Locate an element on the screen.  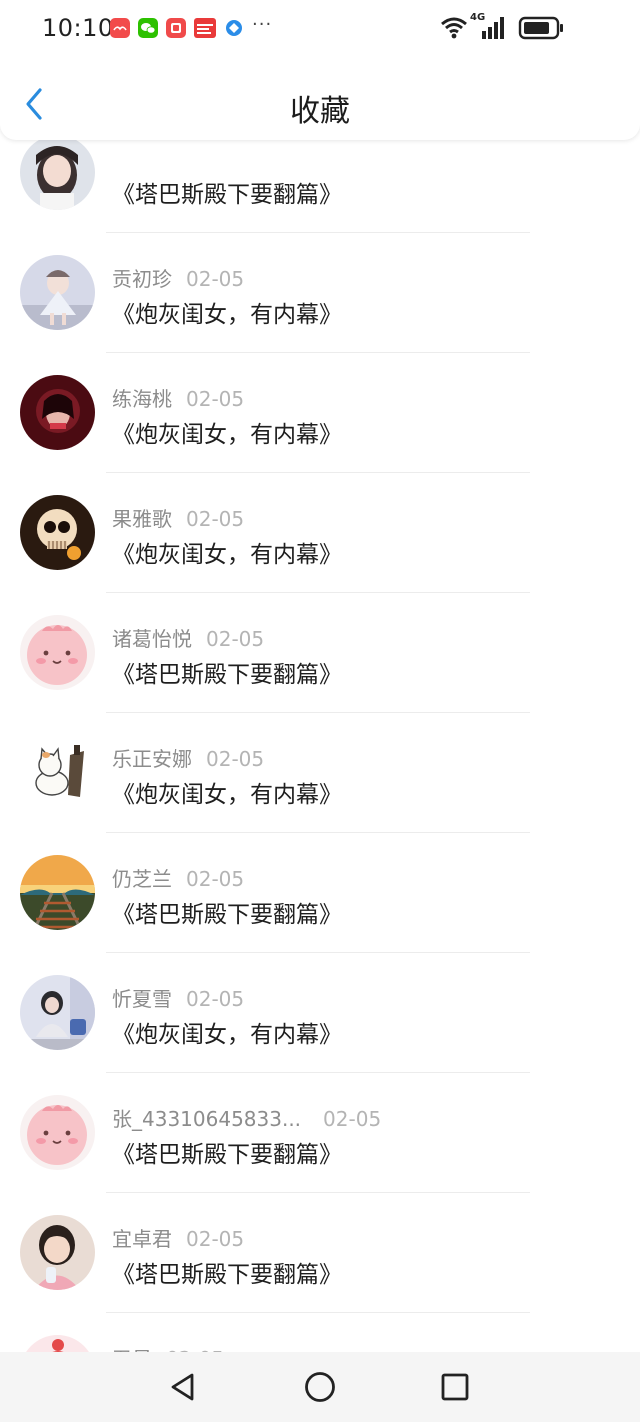
app-header: 10:10 ··· 4G 收藏 is located at coordinates (320, 70).